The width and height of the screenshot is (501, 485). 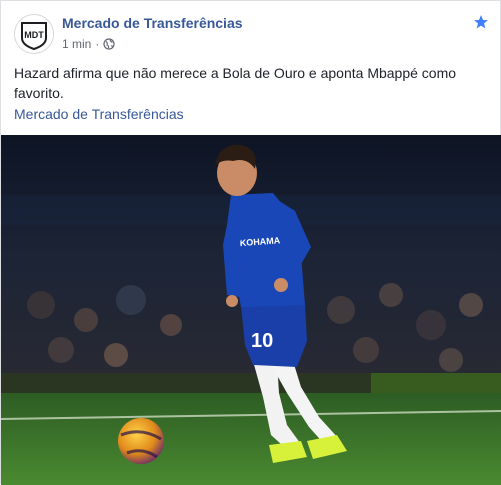 I want to click on shirt-number: 10, so click(x=262, y=341).